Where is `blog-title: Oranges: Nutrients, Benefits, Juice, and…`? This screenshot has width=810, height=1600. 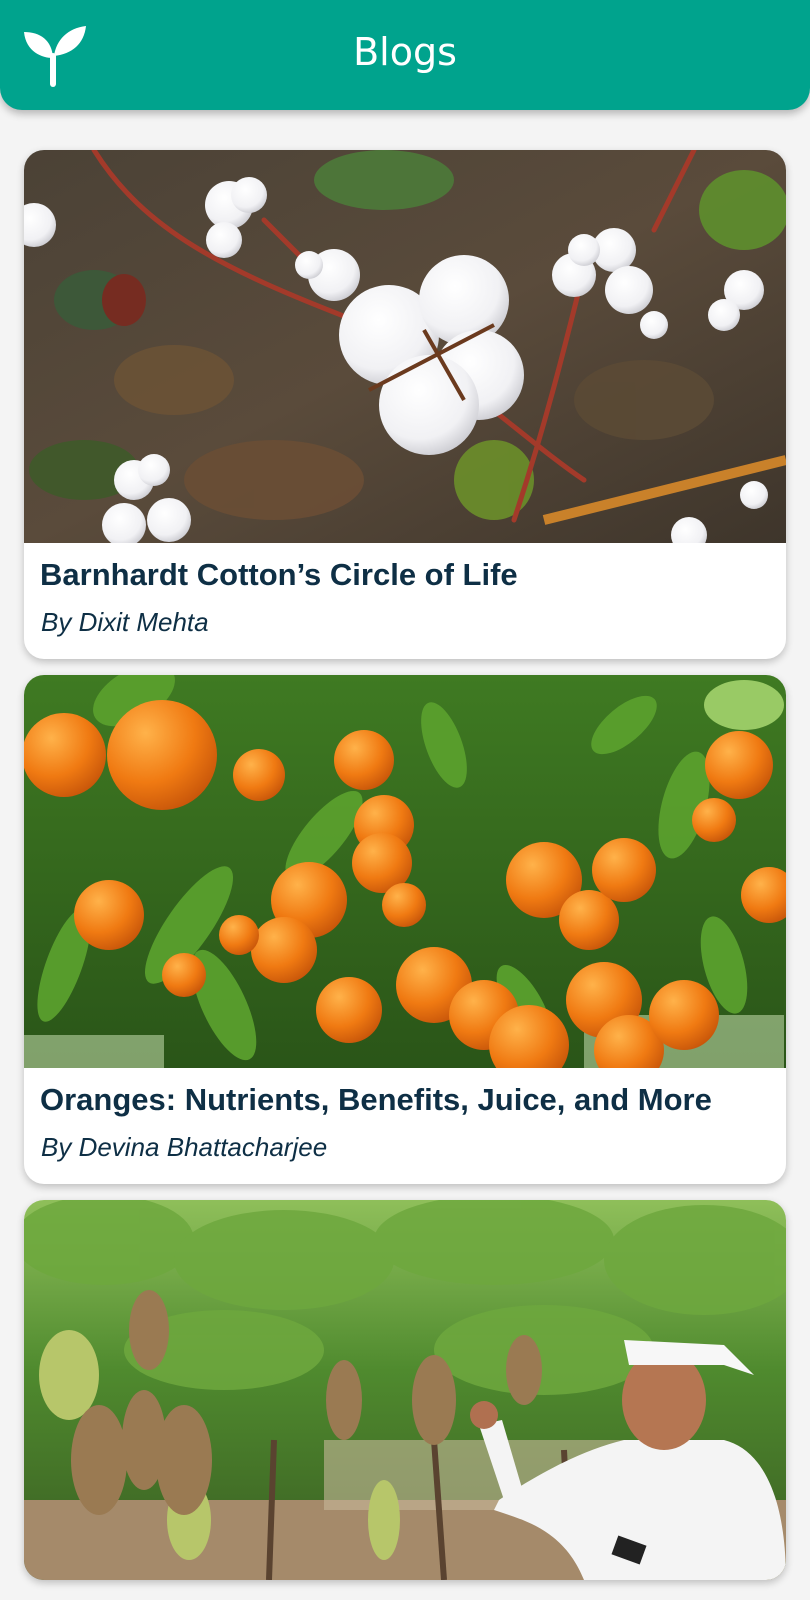
blog-title: Oranges: Nutrients, Benefits, Juice, and… is located at coordinates (376, 1099).